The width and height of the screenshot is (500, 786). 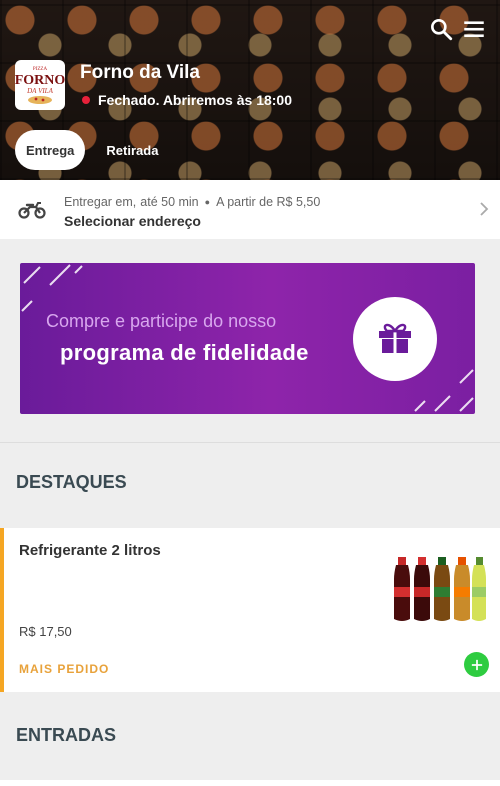 I want to click on store-name: Forno da Vila, so click(x=140, y=72).